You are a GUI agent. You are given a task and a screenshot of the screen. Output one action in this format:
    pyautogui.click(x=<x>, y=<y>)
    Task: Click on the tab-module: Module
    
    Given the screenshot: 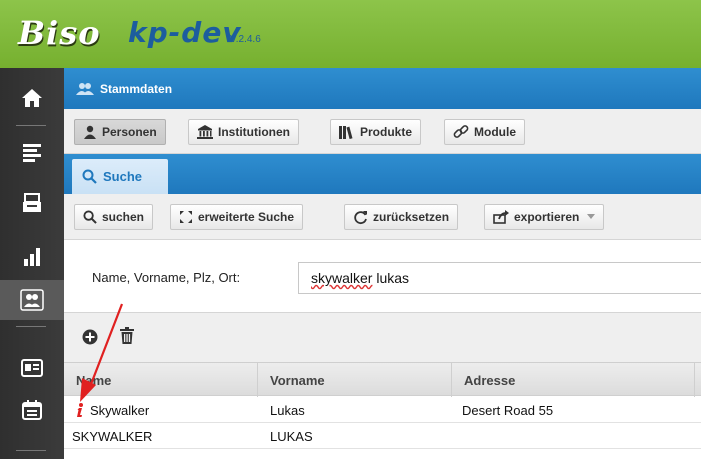 What is the action you would take?
    pyautogui.click(x=484, y=132)
    